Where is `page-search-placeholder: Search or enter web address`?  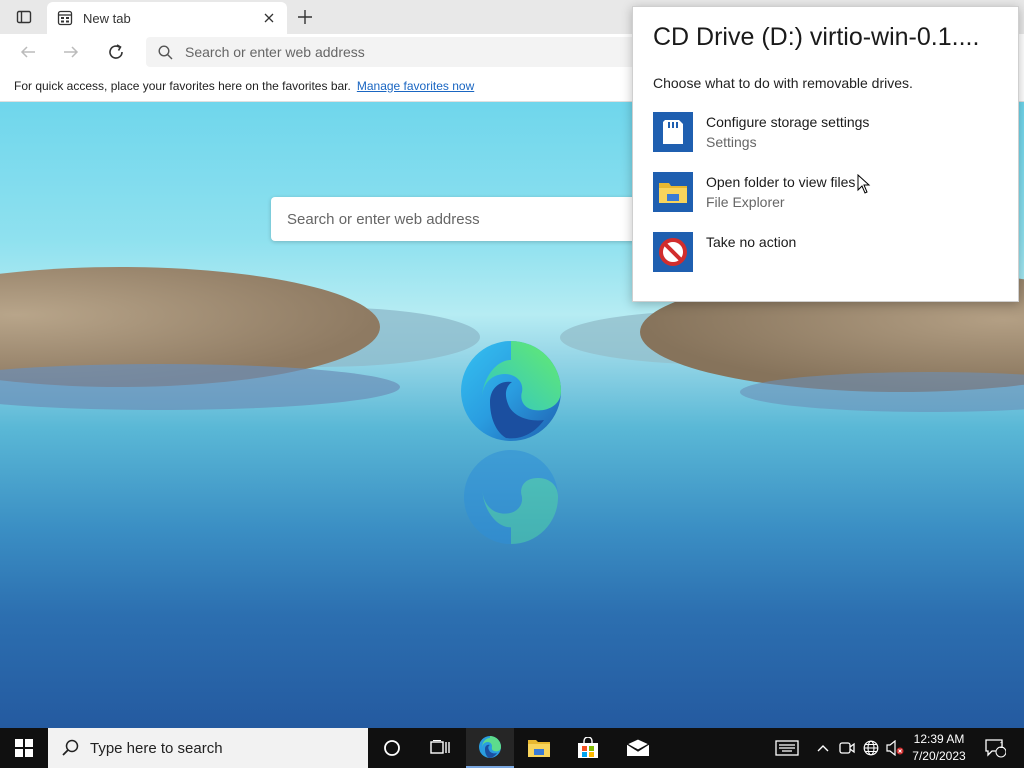 page-search-placeholder: Search or enter web address is located at coordinates (383, 219).